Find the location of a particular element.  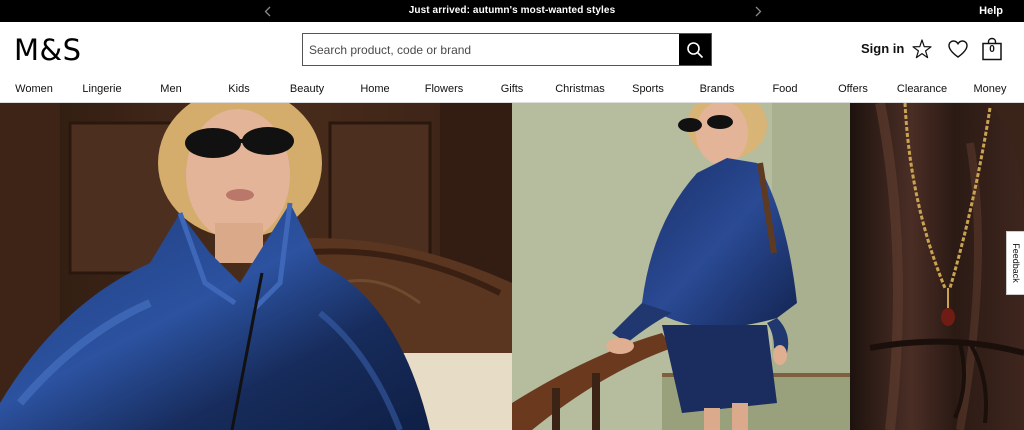

heart-icon is located at coordinates (958, 49).